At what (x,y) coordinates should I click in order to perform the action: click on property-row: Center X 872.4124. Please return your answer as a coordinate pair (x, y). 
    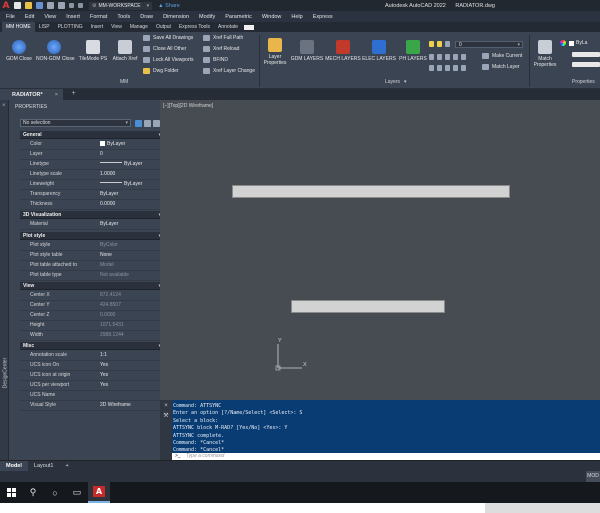
    Looking at the image, I should click on (92, 296).